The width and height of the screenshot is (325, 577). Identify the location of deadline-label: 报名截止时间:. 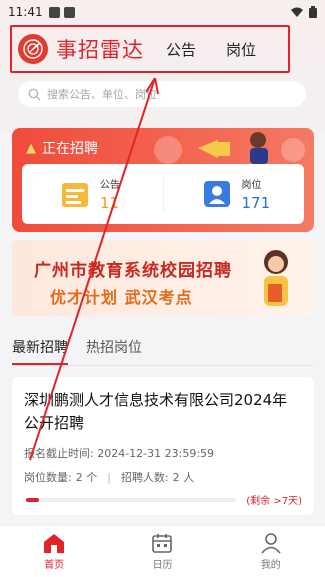
(59, 453).